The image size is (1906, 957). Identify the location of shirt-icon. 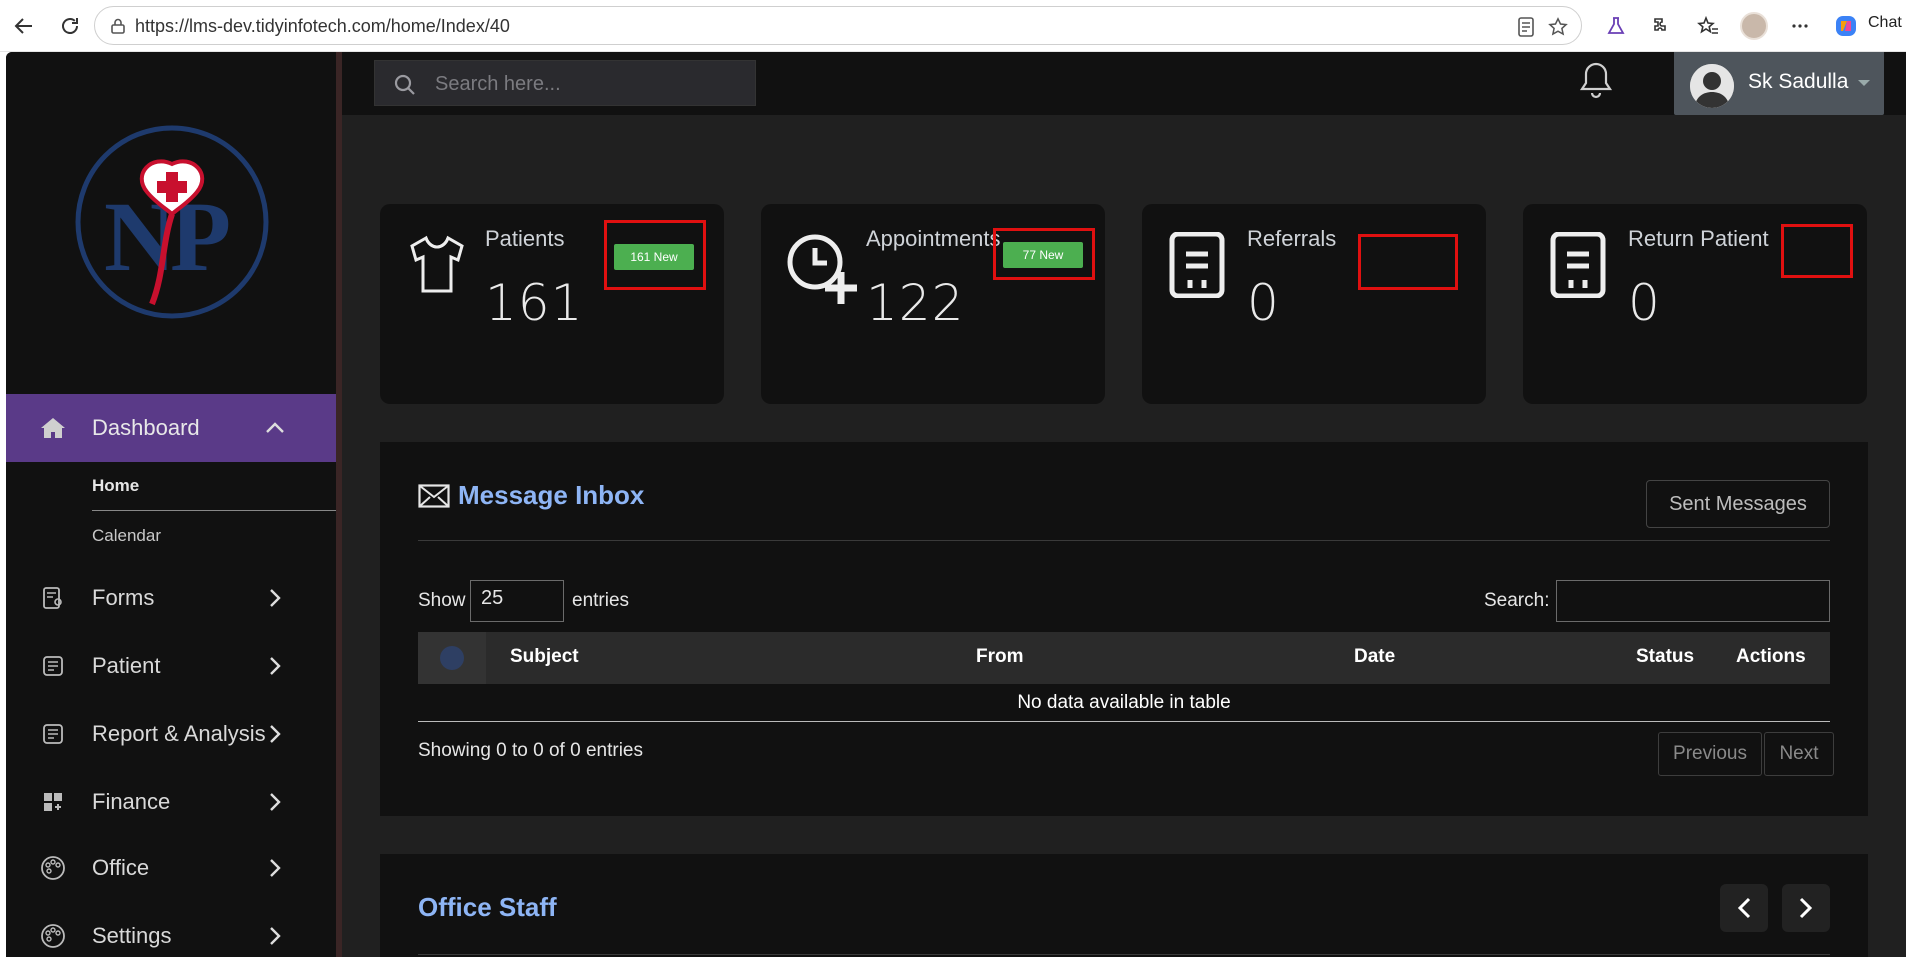
(437, 267).